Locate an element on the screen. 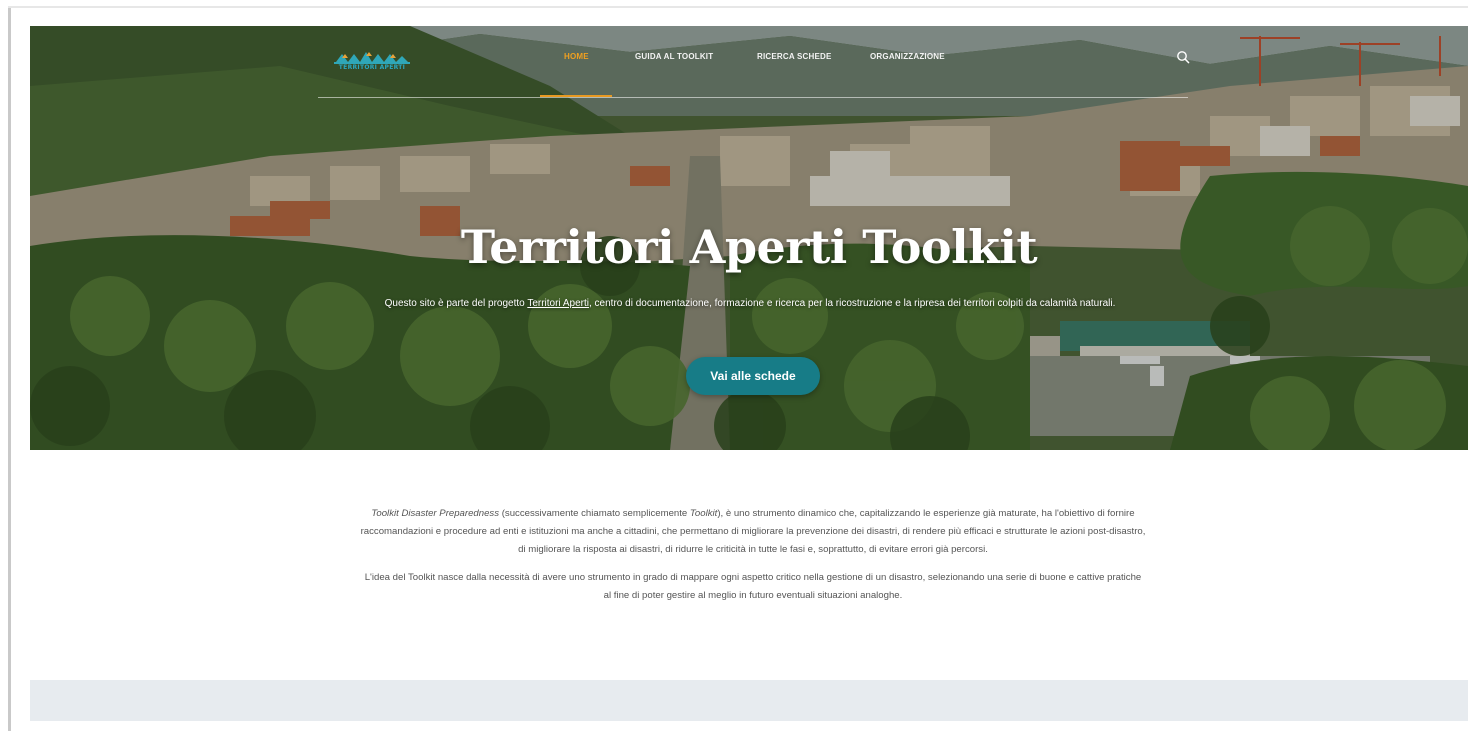 The image size is (1468, 731). window-left-edge is located at coordinates (9, 369).